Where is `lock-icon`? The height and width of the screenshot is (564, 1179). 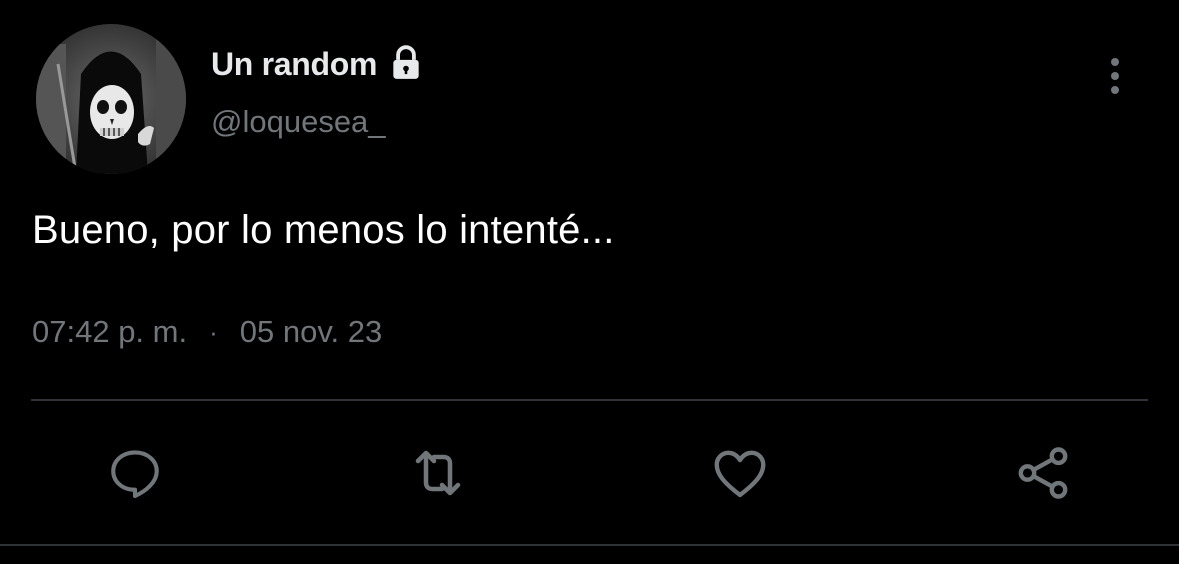
lock-icon is located at coordinates (406, 65).